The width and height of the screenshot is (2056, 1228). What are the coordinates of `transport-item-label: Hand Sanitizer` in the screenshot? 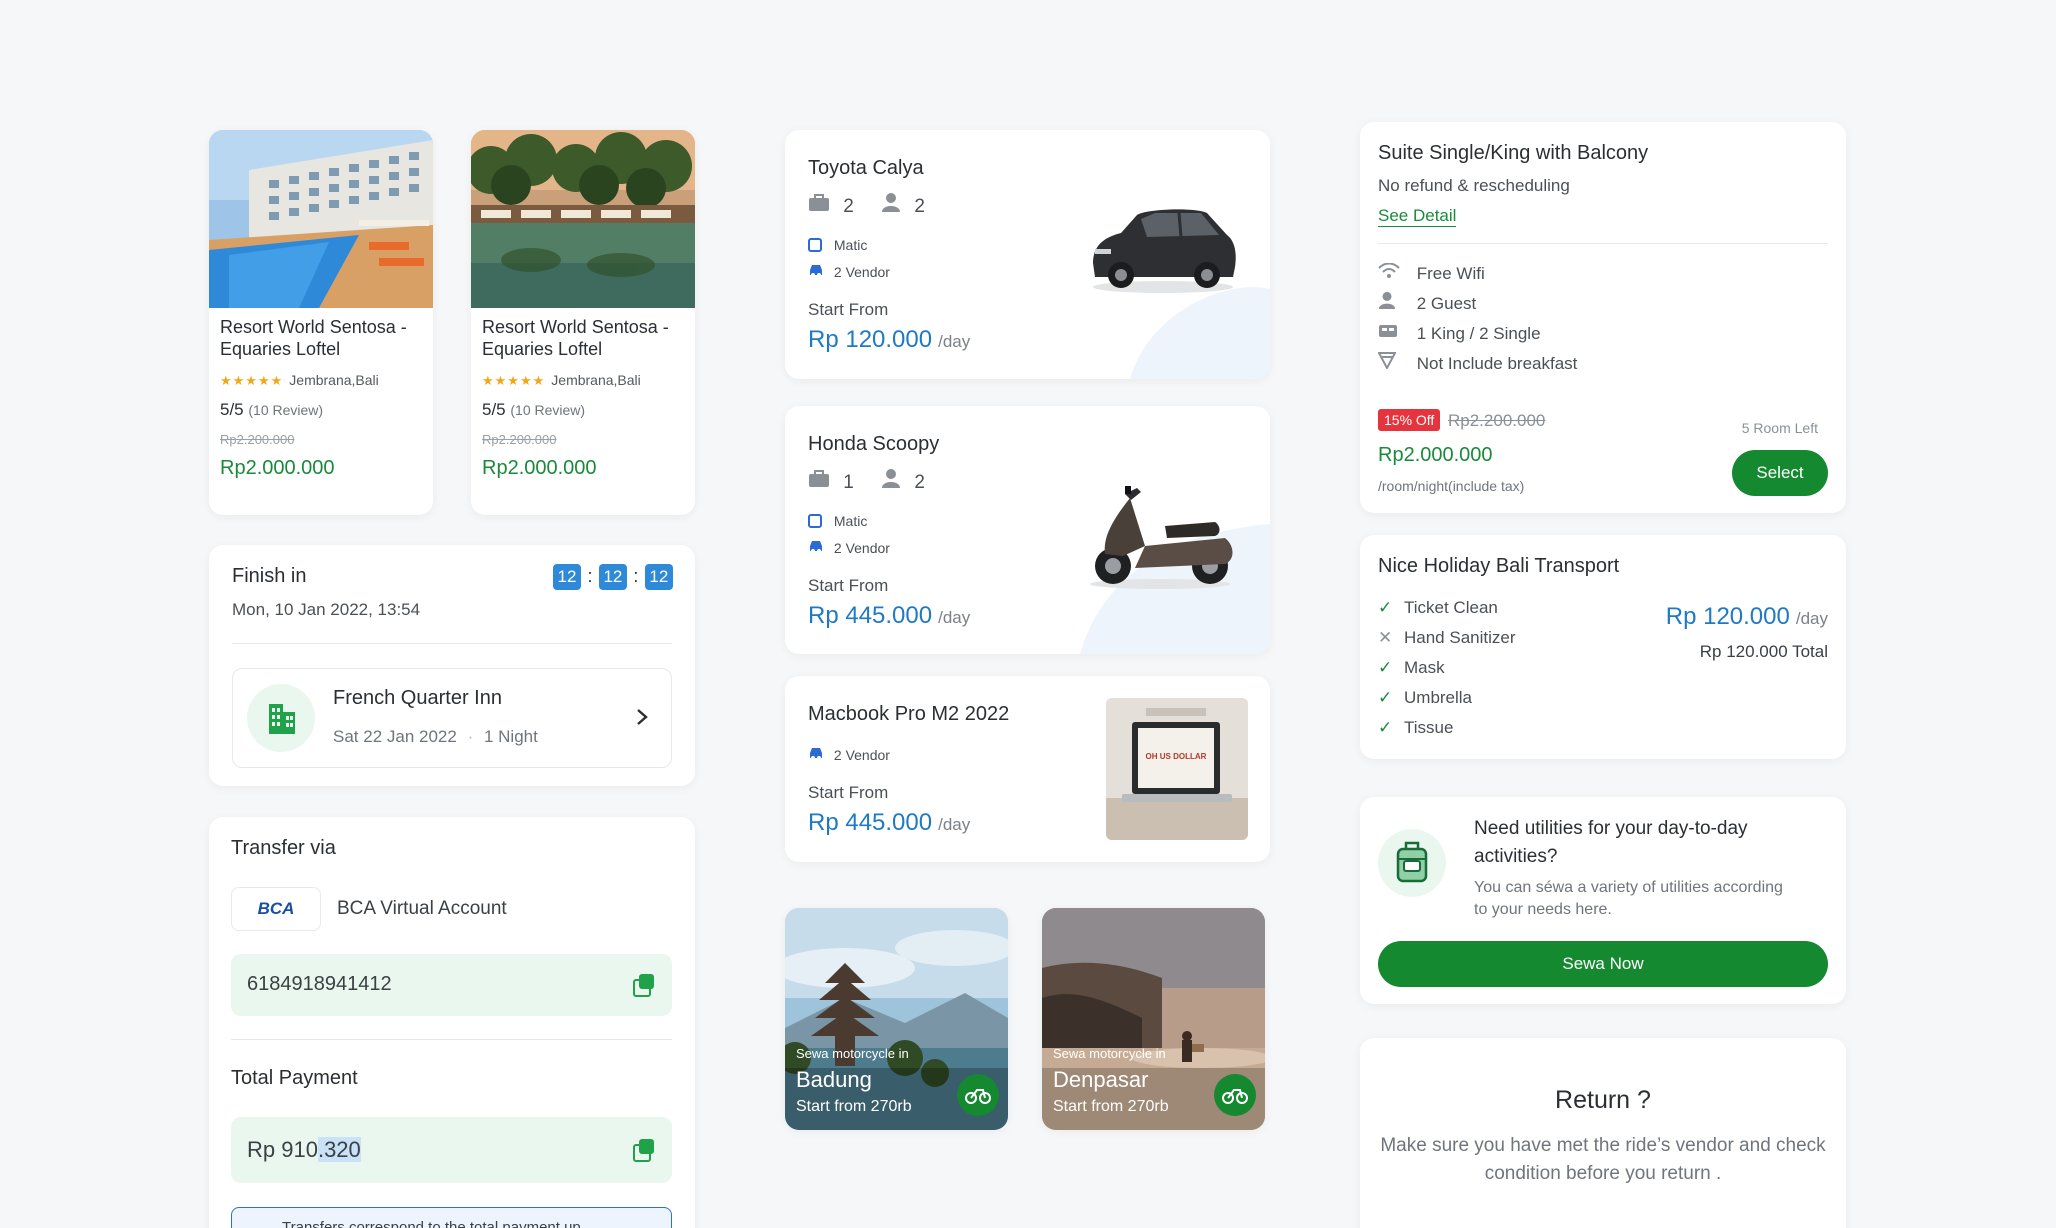 It's located at (1460, 637).